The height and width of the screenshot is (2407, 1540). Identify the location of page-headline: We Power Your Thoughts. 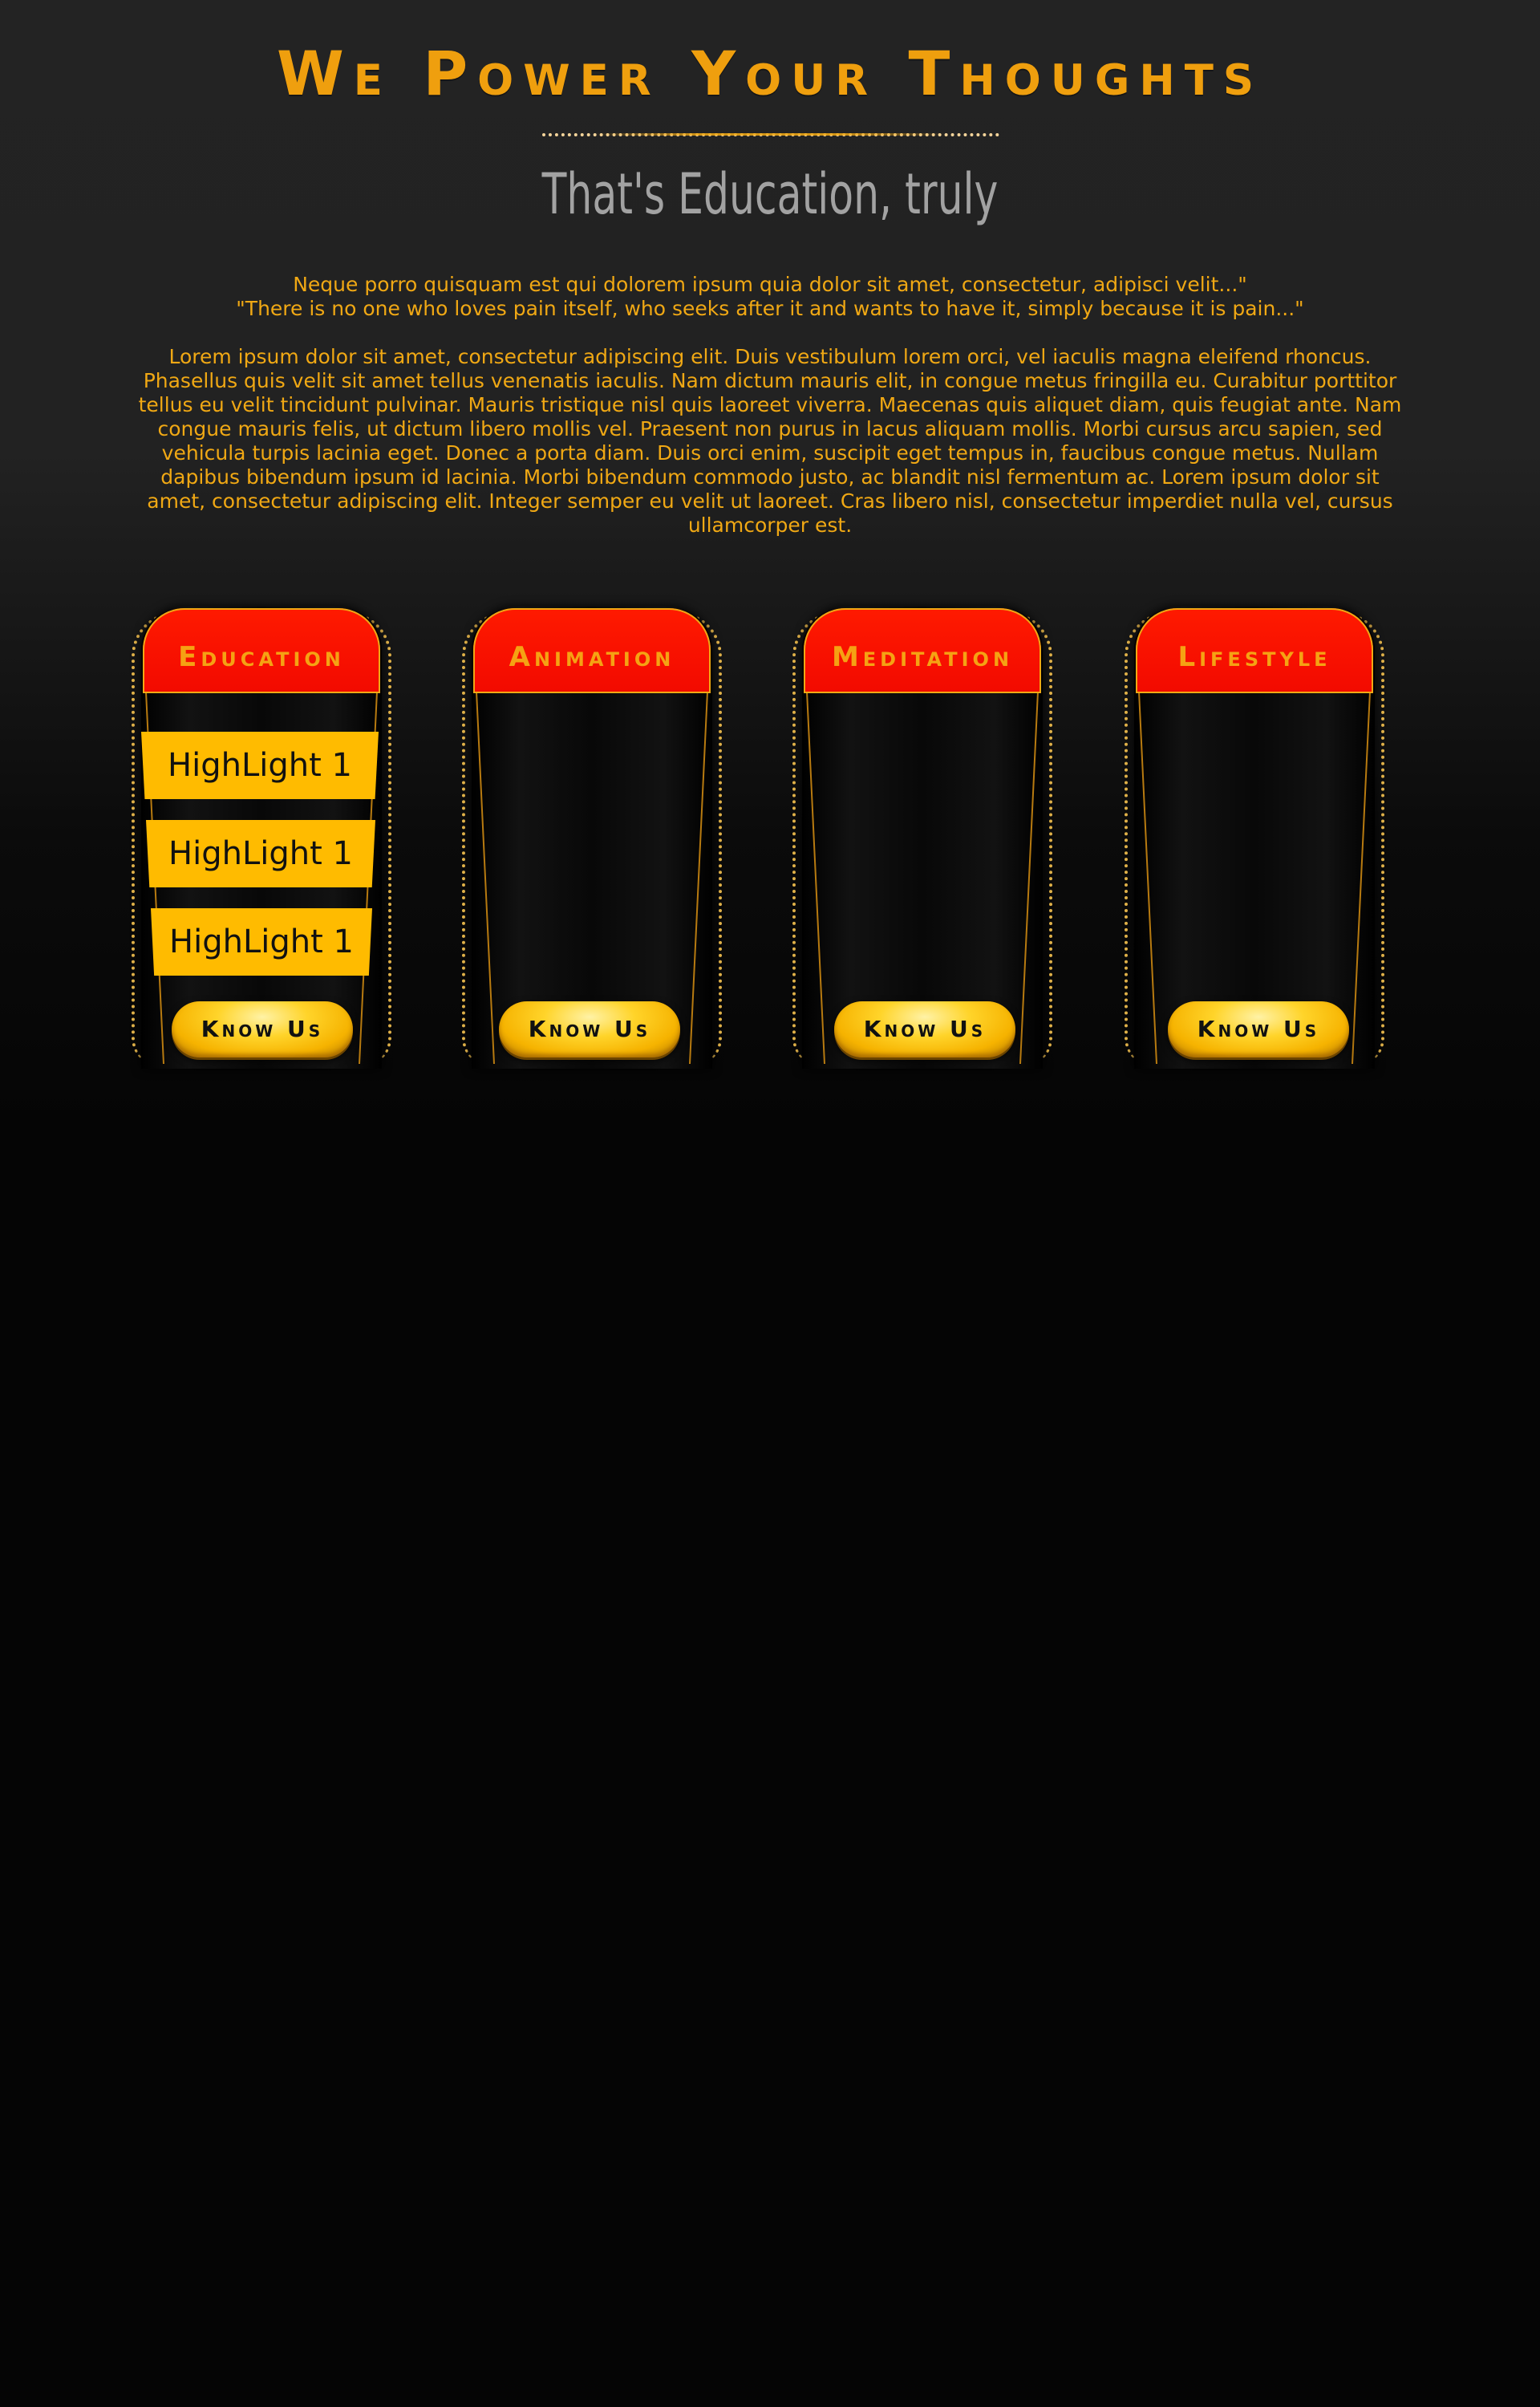
(770, 73).